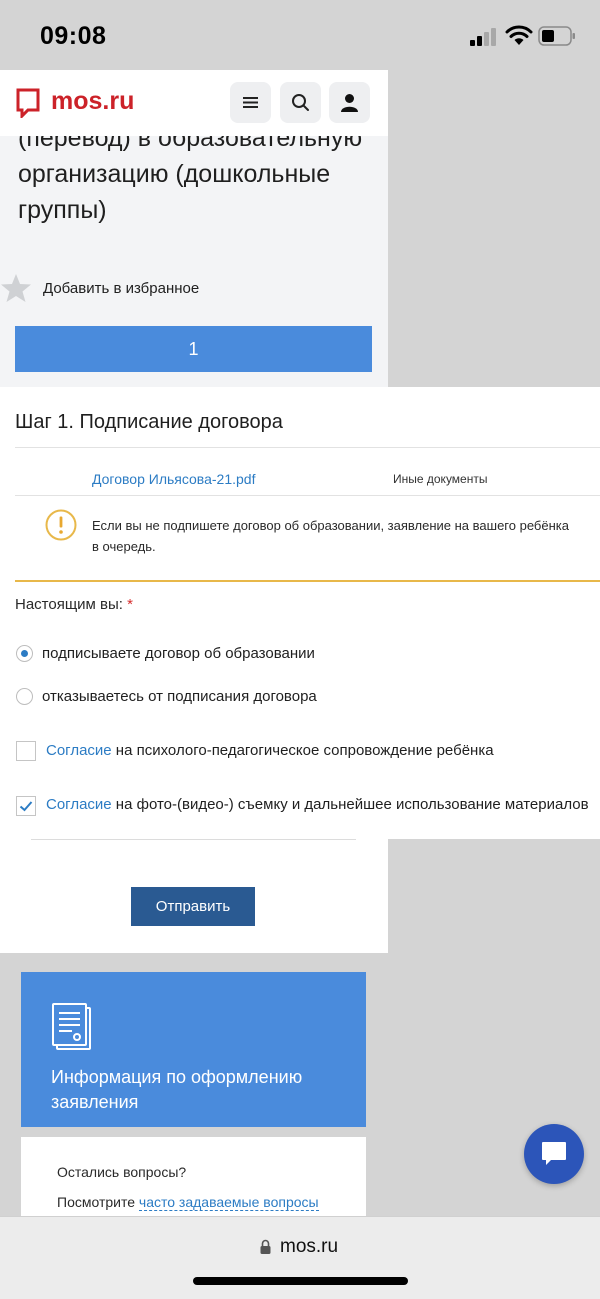  I want to click on lock-icon, so click(265, 1246).